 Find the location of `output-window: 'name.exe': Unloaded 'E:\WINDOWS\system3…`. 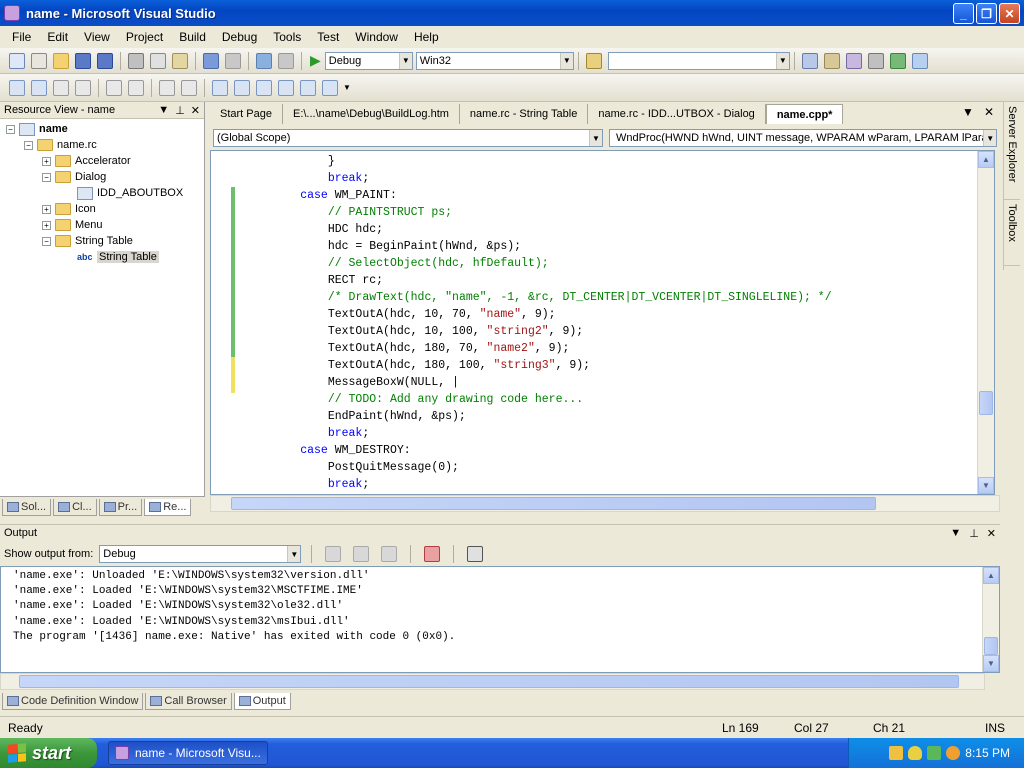

output-window: 'name.exe': Unloaded 'E:\WINDOWS\system3… is located at coordinates (500, 619).